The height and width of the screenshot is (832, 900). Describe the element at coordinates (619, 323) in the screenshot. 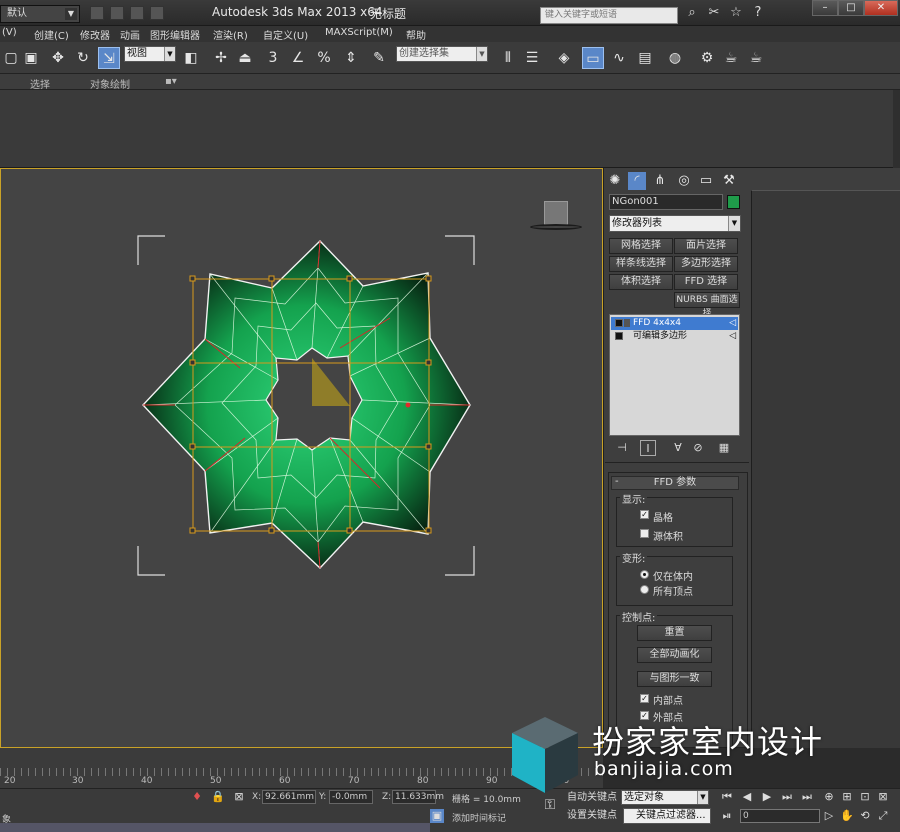

I see `lightbulb-icon` at that location.